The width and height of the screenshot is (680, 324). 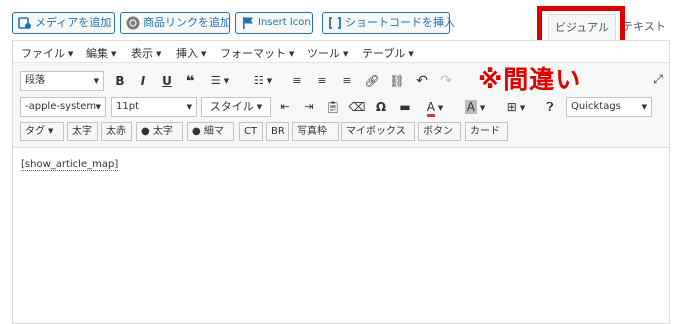 I want to click on add-product-link-button: 商品リンクを追加, so click(x=175, y=23).